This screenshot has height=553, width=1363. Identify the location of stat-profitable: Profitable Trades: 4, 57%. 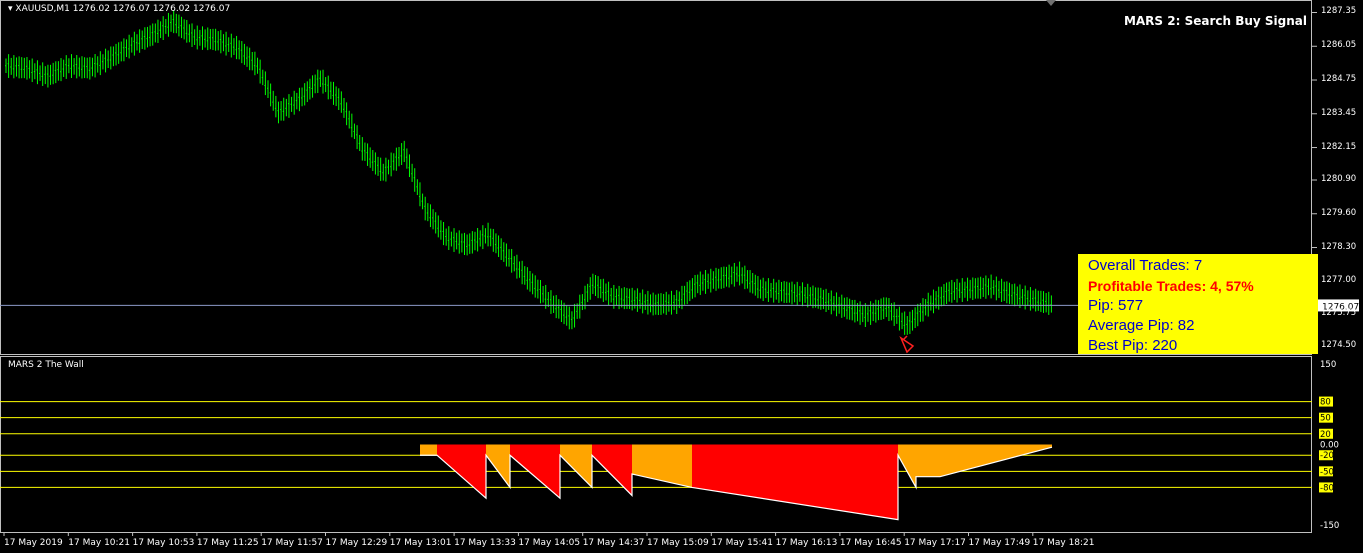
(1171, 286).